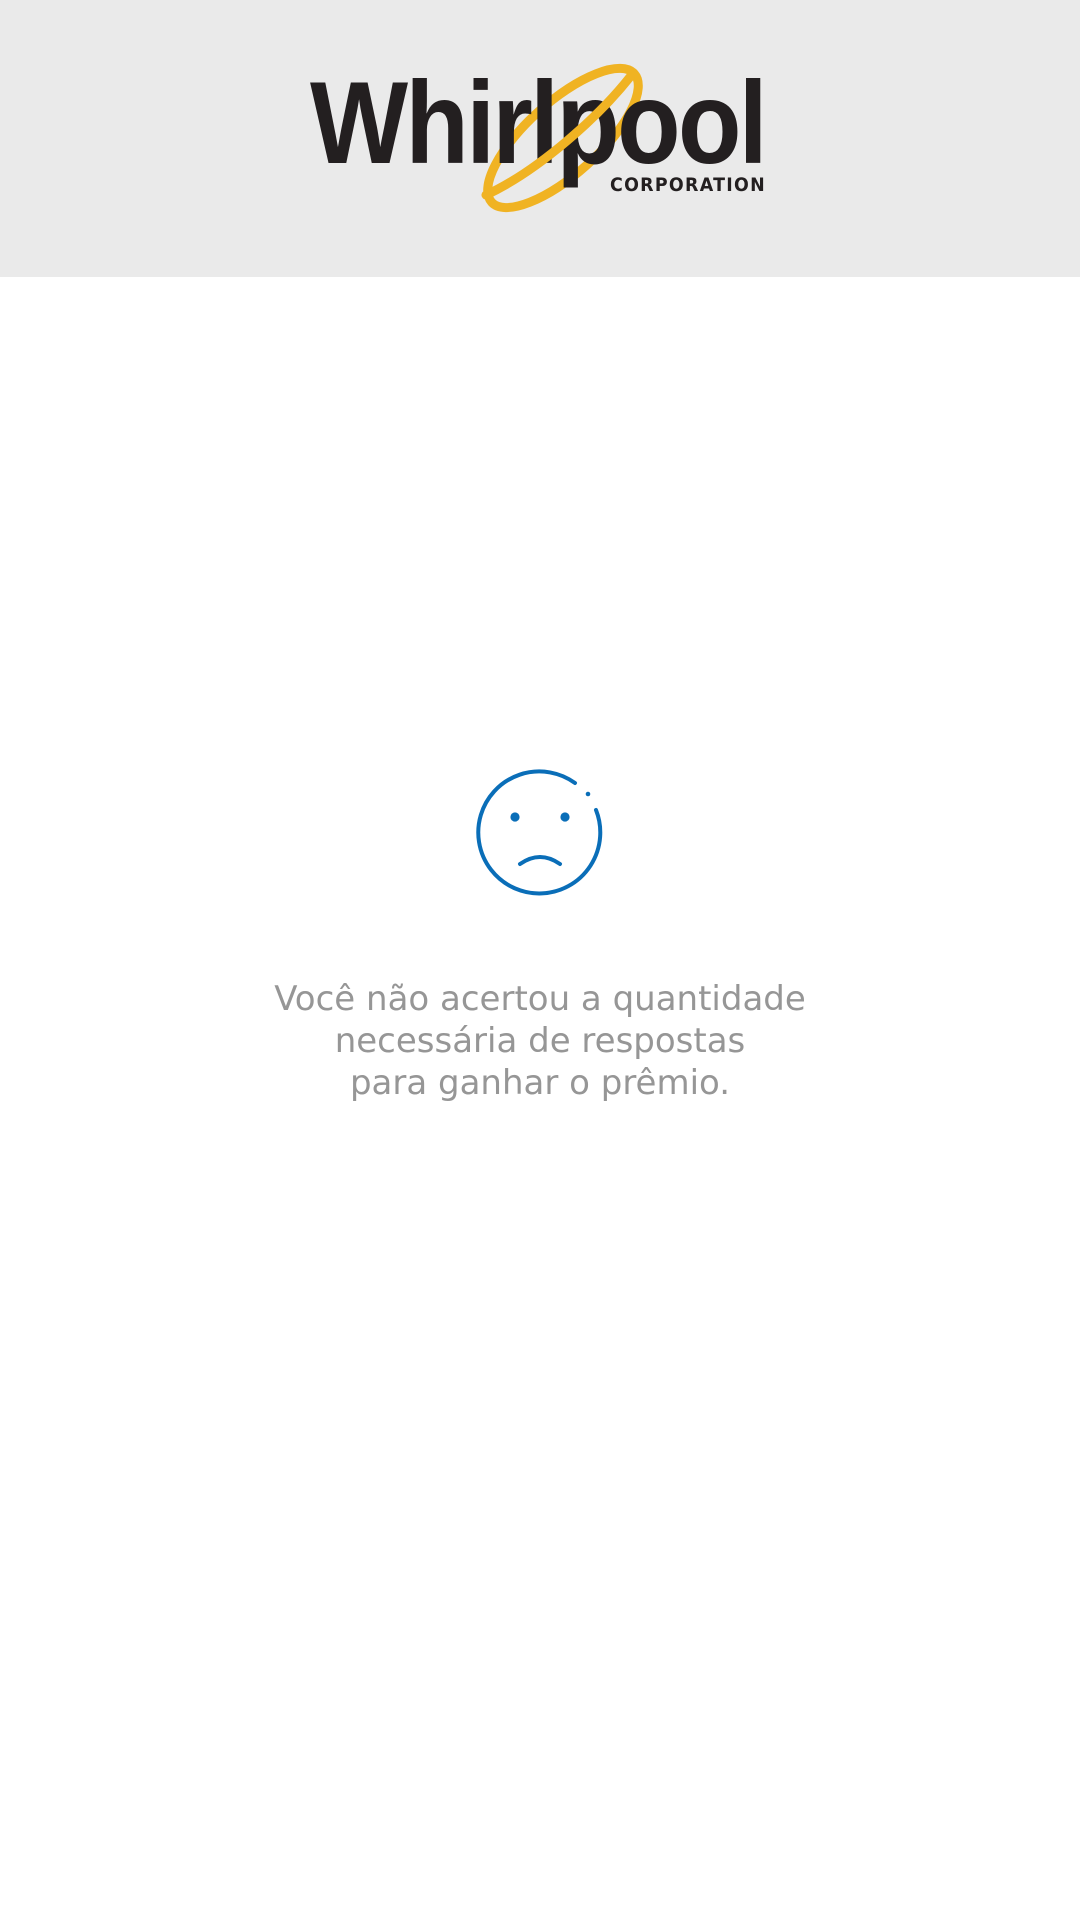 Image resolution: width=1080 pixels, height=1920 pixels. Describe the element at coordinates (688, 185) in the screenshot. I see `logo-tagline: CORPORATION` at that location.